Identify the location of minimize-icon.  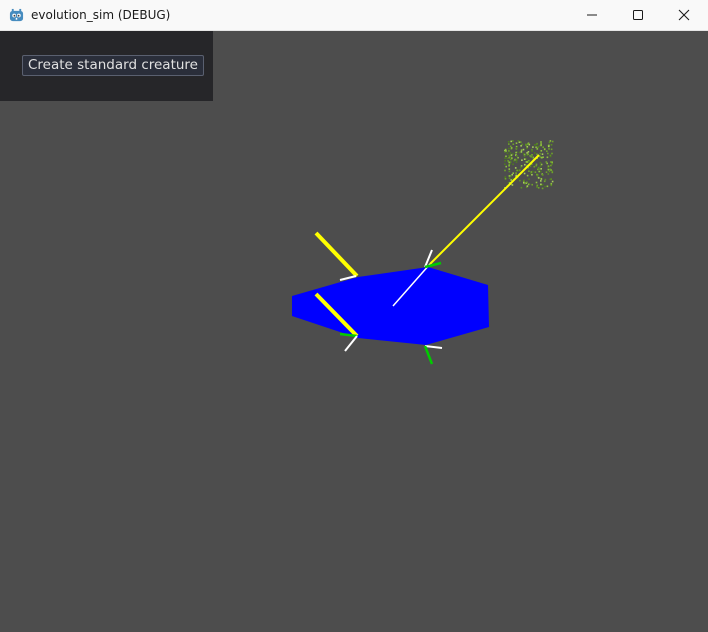
(592, 15).